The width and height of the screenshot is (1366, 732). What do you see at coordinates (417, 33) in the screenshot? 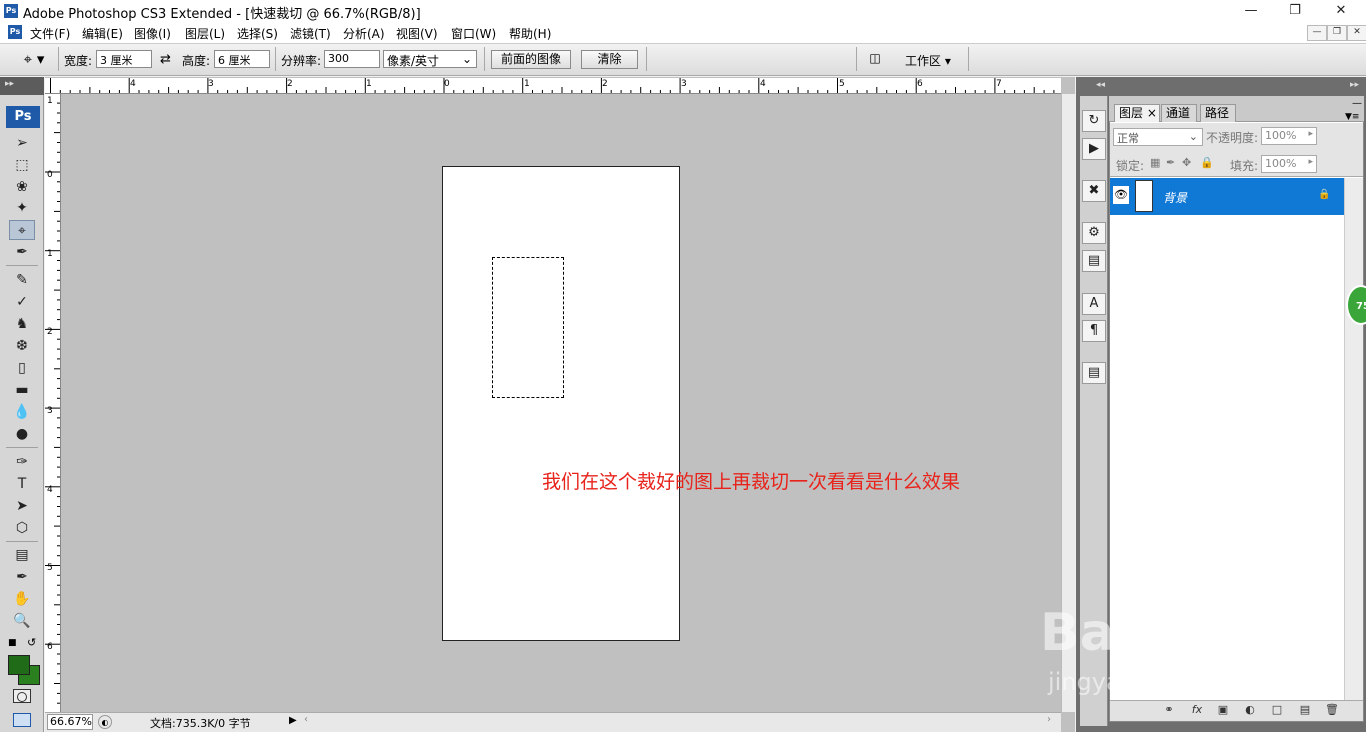
I see `menu-view: 视图(V)` at bounding box center [417, 33].